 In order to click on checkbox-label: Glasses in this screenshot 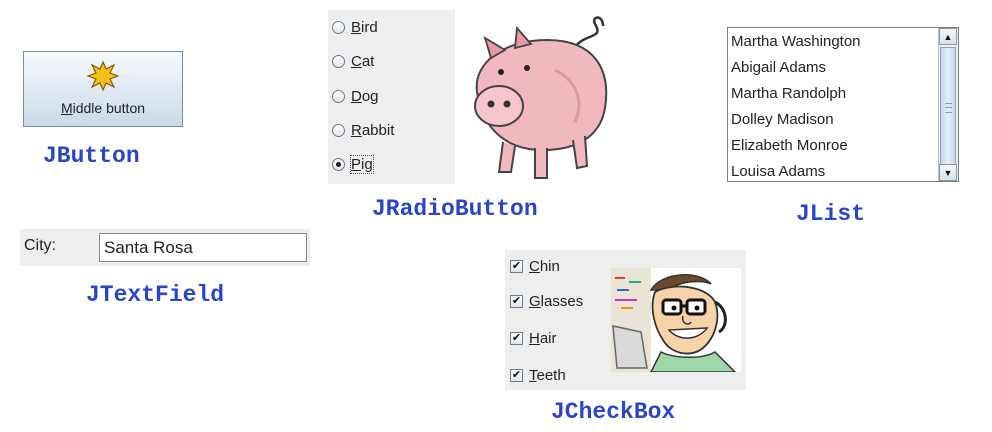, I will do `click(556, 301)`.